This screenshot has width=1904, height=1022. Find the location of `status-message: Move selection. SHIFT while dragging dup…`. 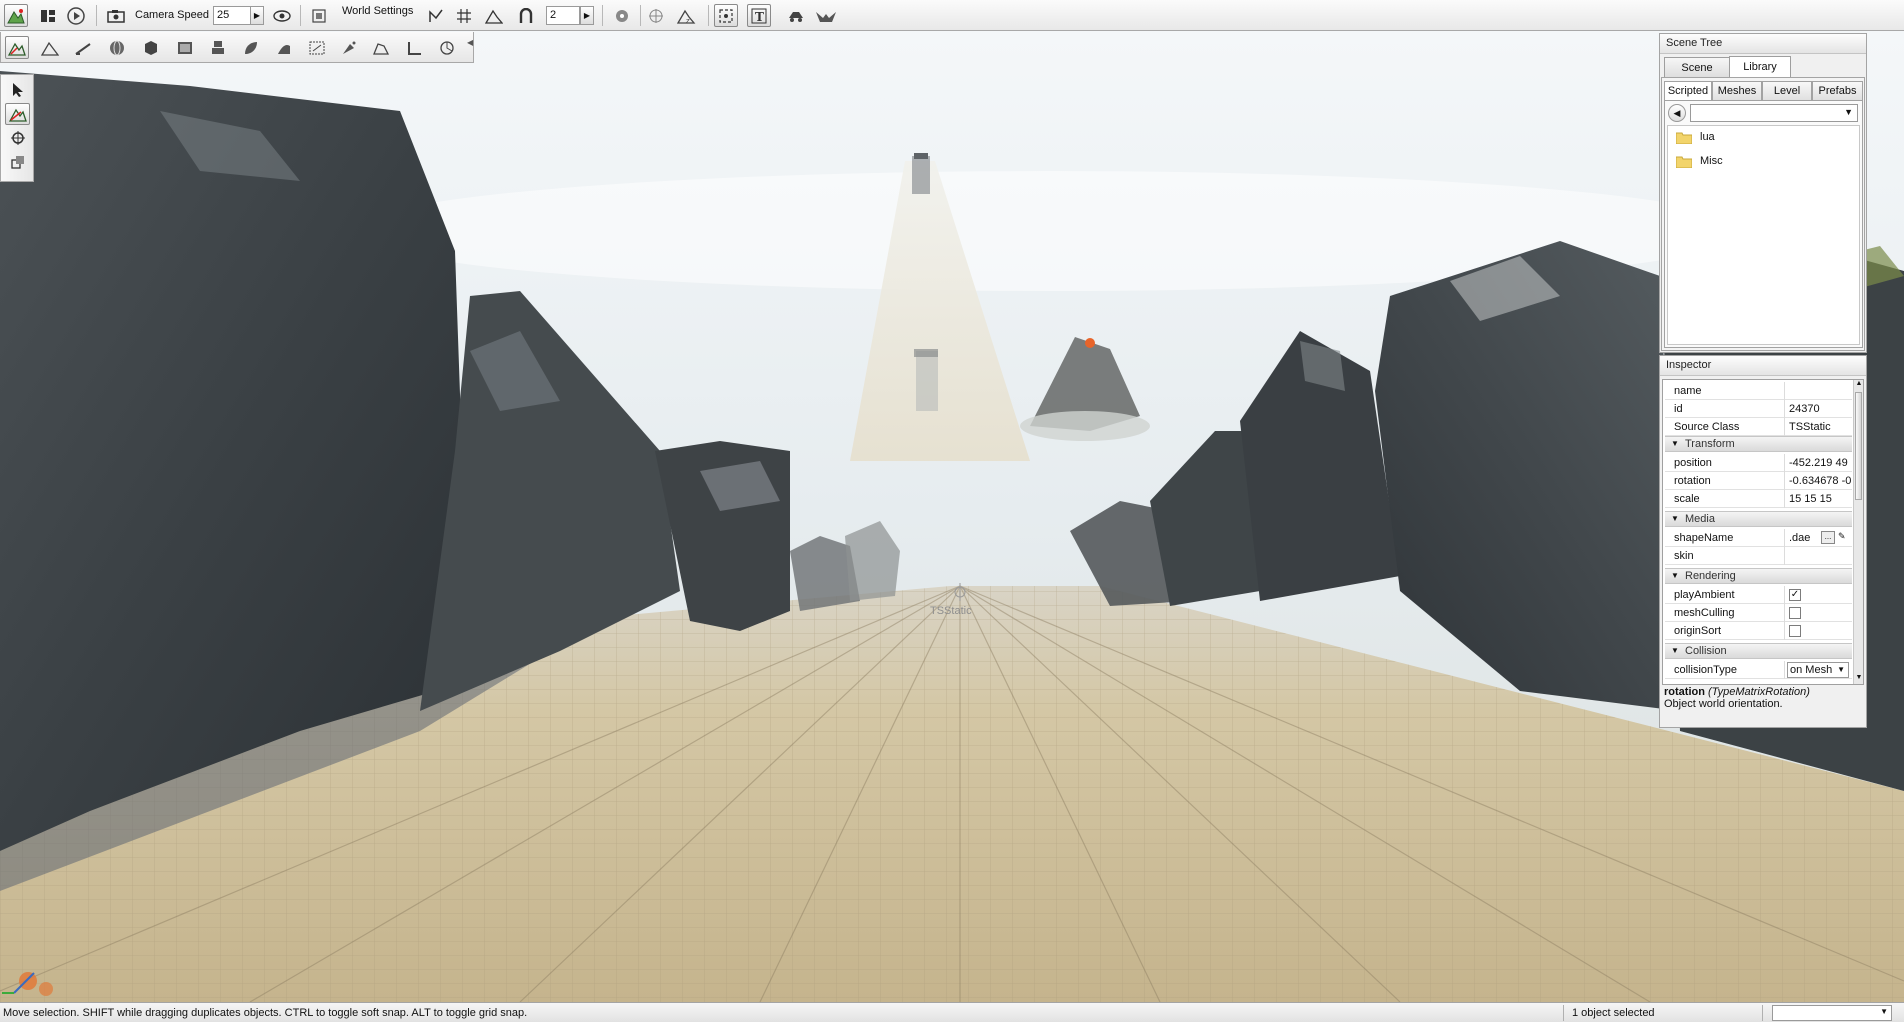

status-message: Move selection. SHIFT while dragging dup… is located at coordinates (265, 1013).